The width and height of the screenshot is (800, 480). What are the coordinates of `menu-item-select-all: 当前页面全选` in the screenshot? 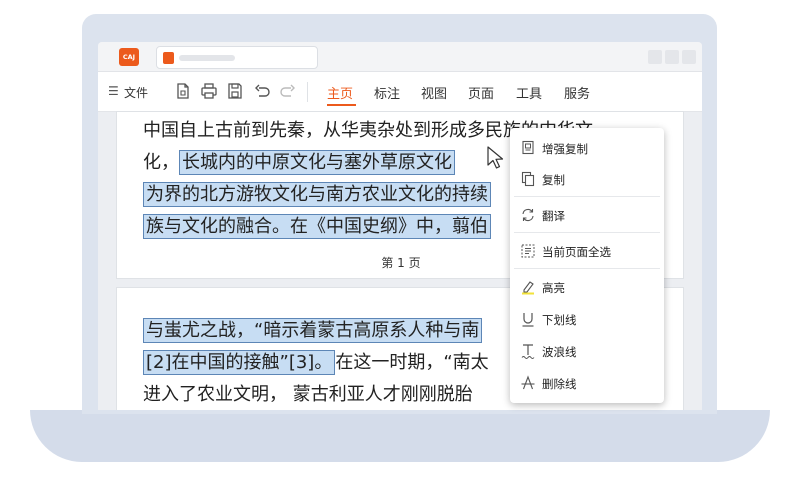 It's located at (587, 251).